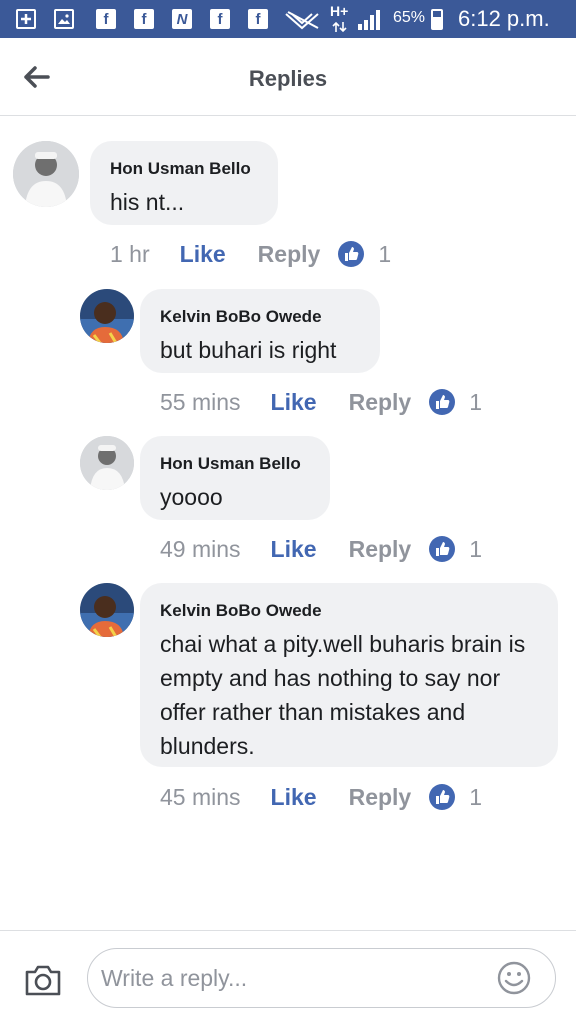 Image resolution: width=576 pixels, height=1024 pixels. What do you see at coordinates (302, 20) in the screenshot?
I see `wifi-off-icon` at bounding box center [302, 20].